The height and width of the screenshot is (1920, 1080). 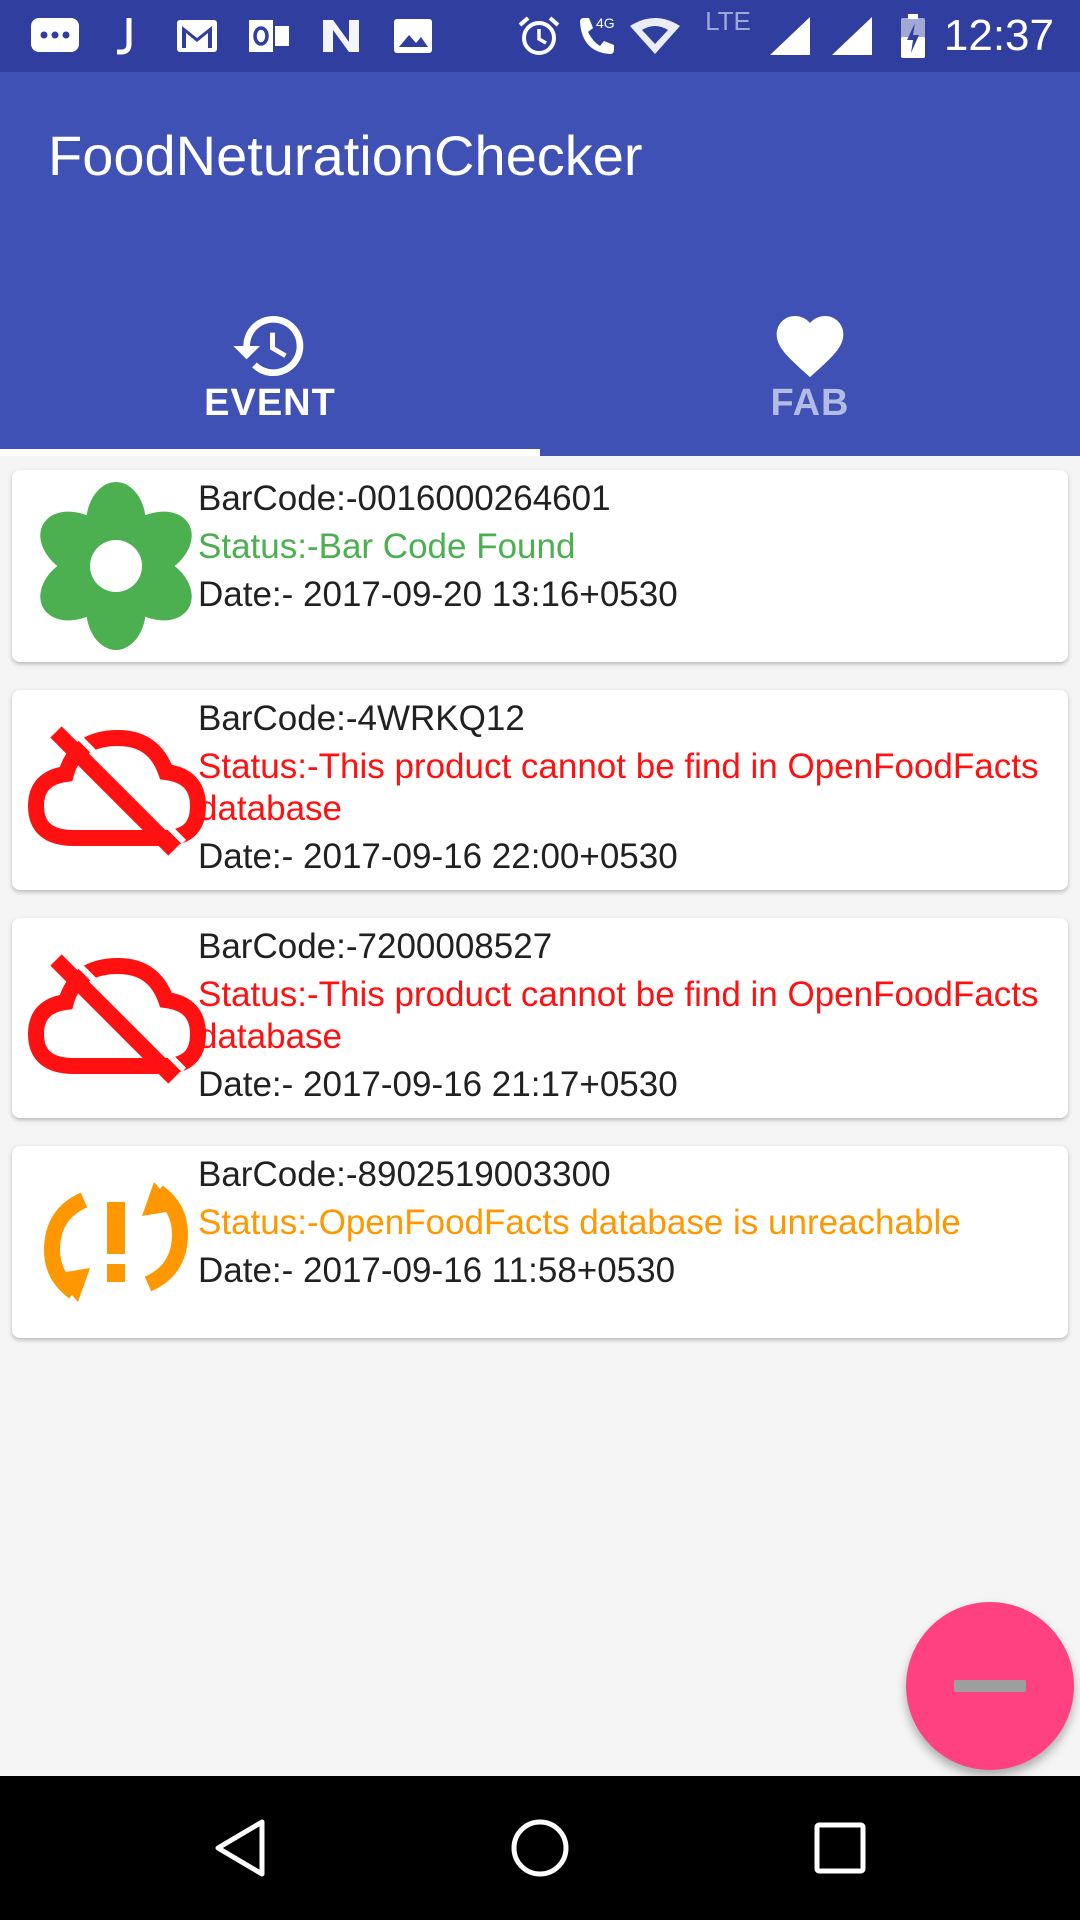 What do you see at coordinates (728, 20) in the screenshot?
I see `network-type-label: LTE` at bounding box center [728, 20].